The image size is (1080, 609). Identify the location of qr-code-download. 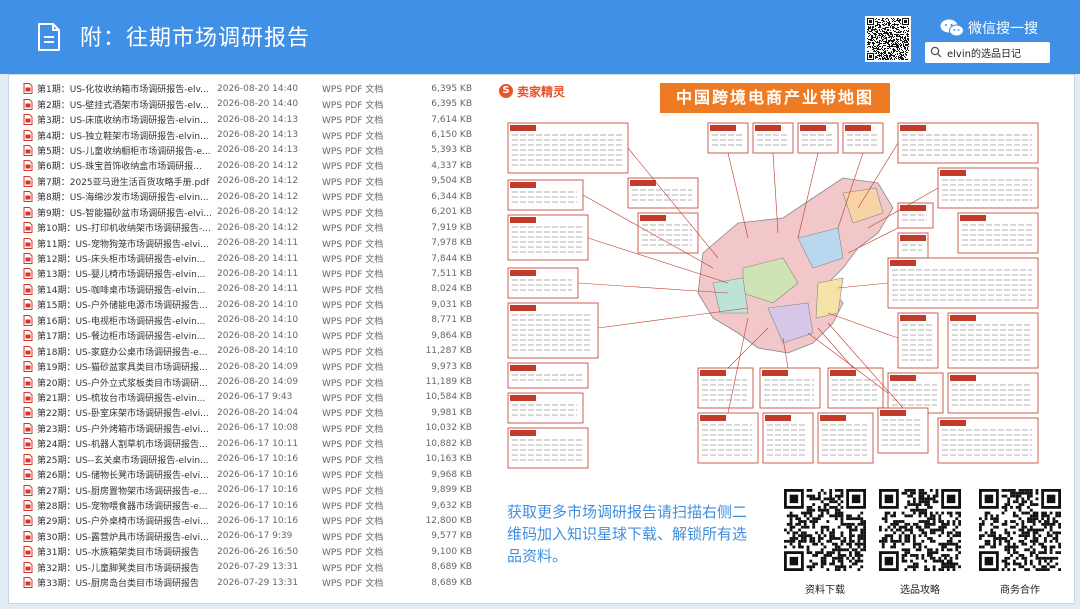
(825, 530).